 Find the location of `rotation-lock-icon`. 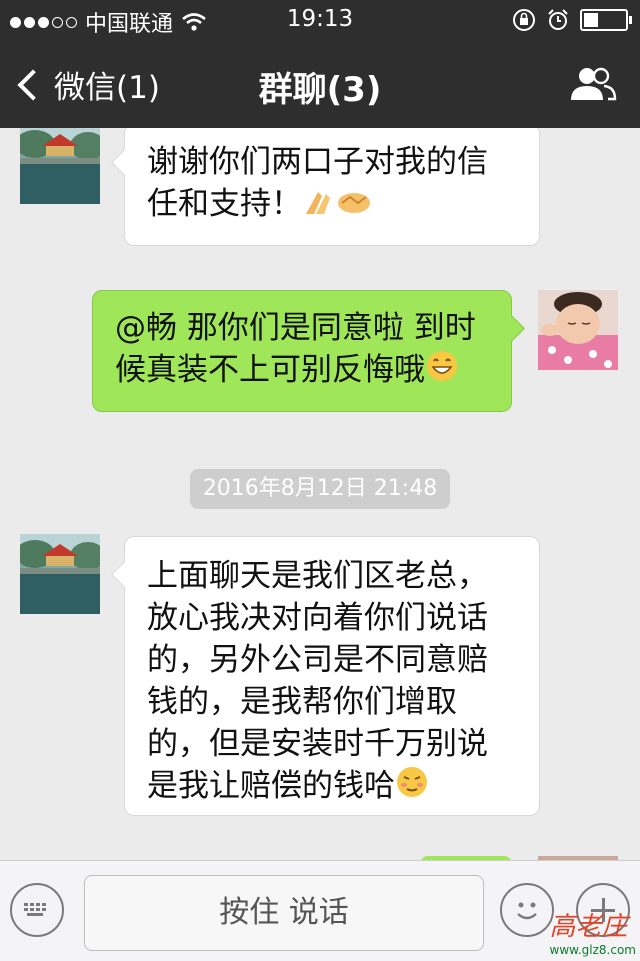

rotation-lock-icon is located at coordinates (524, 20).